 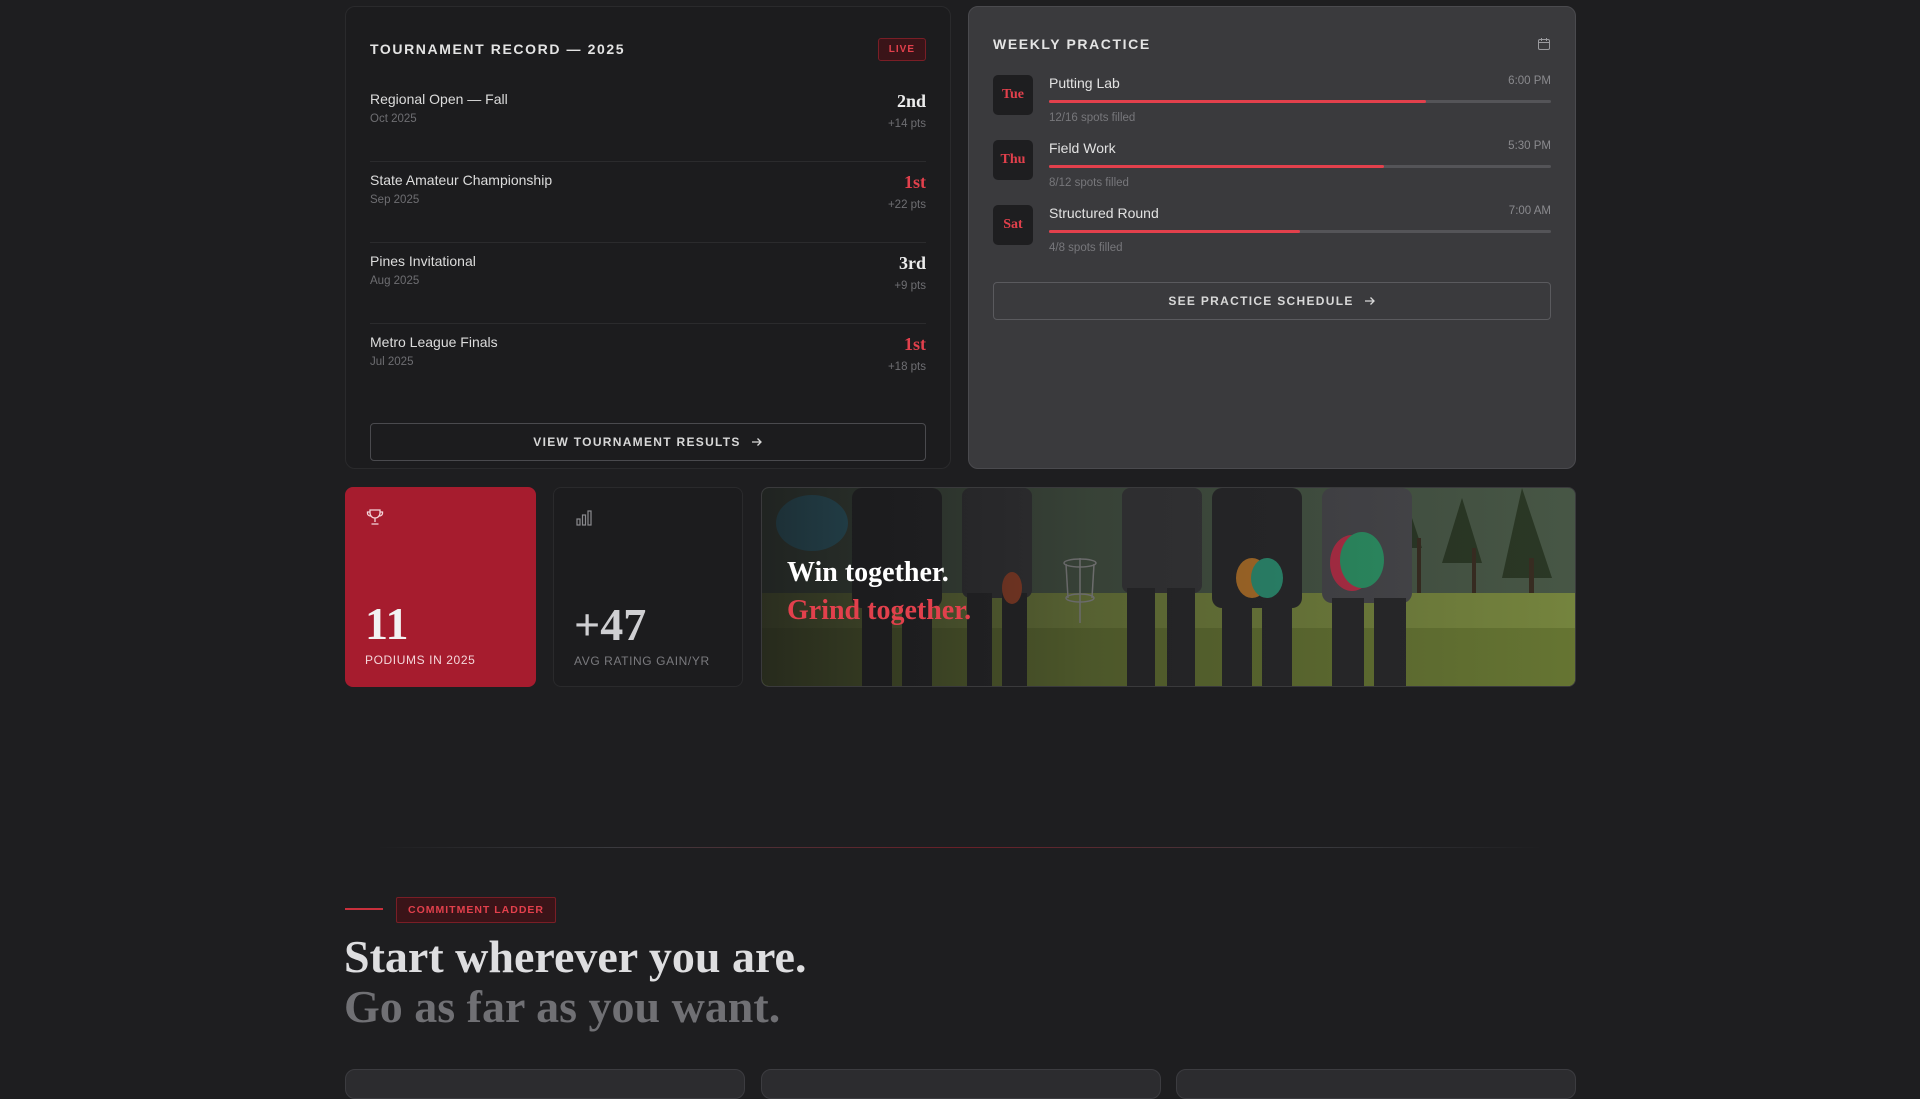 I want to click on practice-time: 6:00 PM, so click(x=1529, y=81).